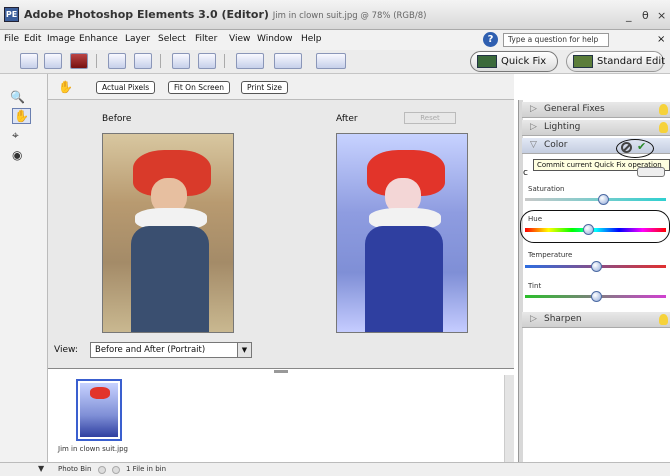  Describe the element at coordinates (524, 61) in the screenshot. I see `quick-fix-label: Quick Fix` at that location.